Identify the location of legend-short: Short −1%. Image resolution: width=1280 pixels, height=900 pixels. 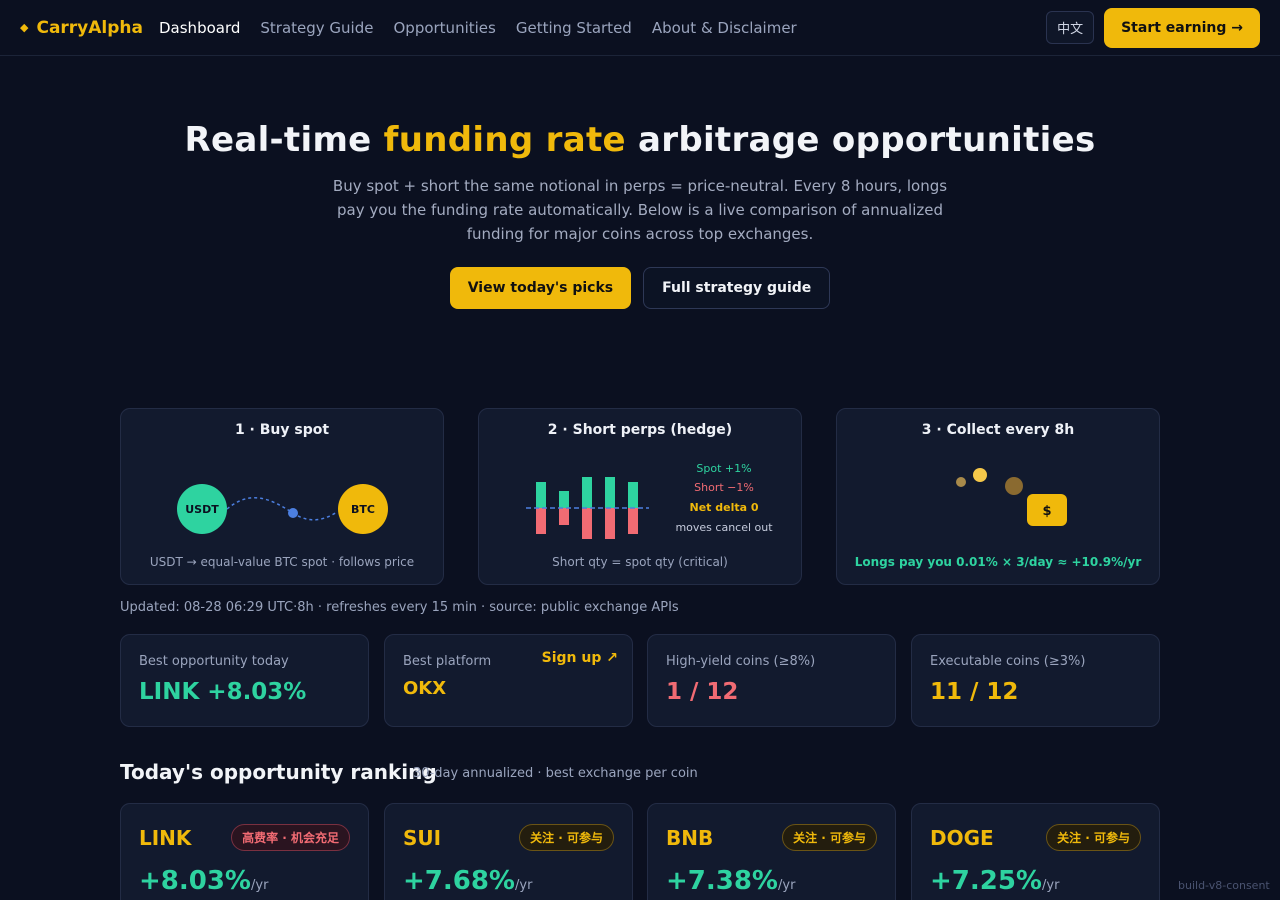
(724, 487).